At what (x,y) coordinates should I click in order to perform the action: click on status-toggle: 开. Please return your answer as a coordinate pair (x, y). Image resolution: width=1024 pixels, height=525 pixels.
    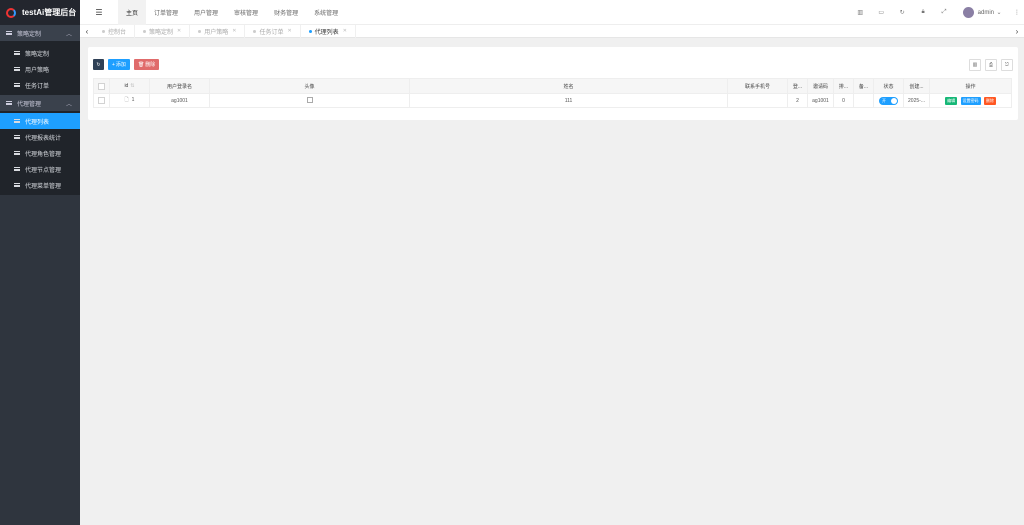
    Looking at the image, I should click on (888, 100).